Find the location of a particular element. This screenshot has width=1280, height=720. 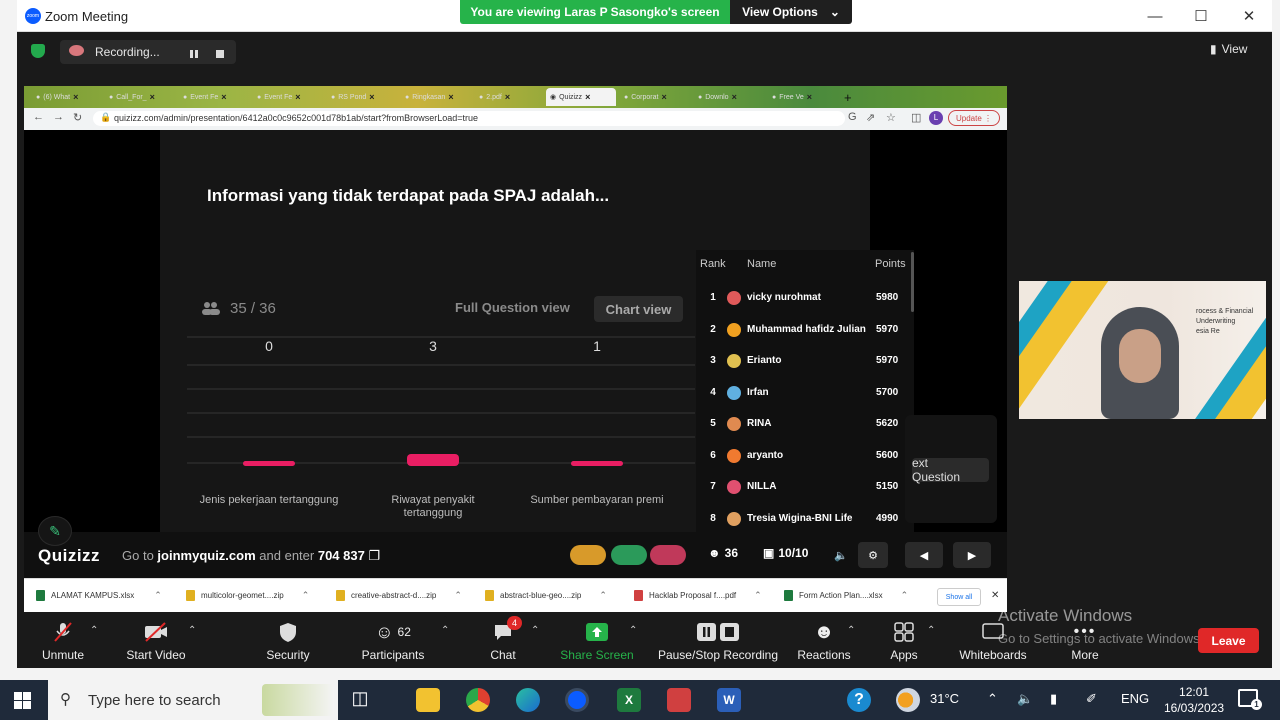

chart-view-button: Chart view is located at coordinates (638, 309).